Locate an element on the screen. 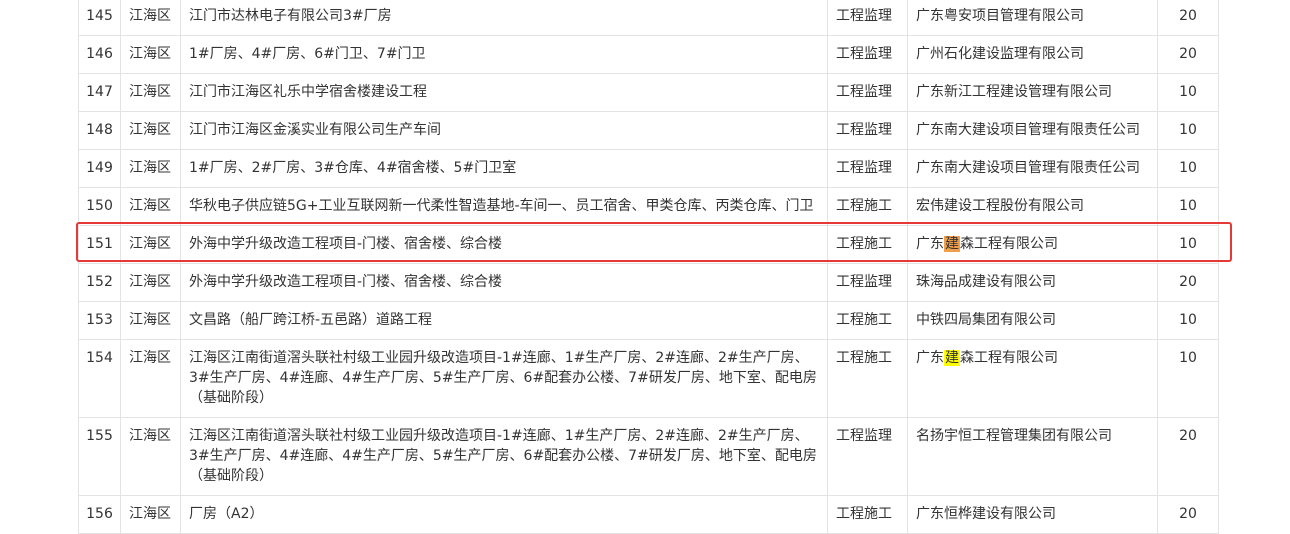 The width and height of the screenshot is (1290, 534). project-cell: 江门市江海区金溪实业有限公司生产车间 is located at coordinates (504, 130).